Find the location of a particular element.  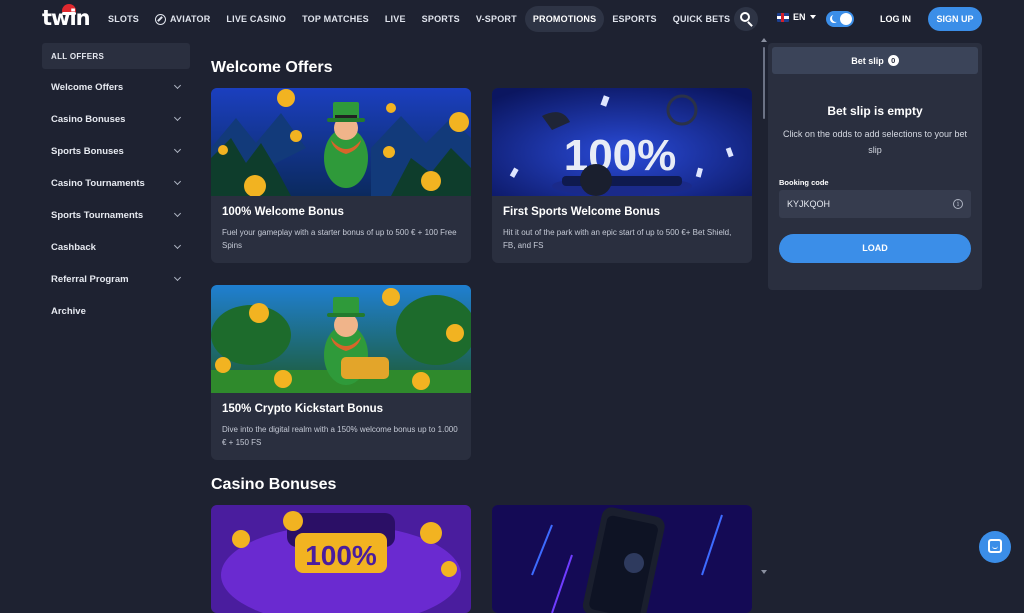

brand-logo: twin is located at coordinates (67, 18).